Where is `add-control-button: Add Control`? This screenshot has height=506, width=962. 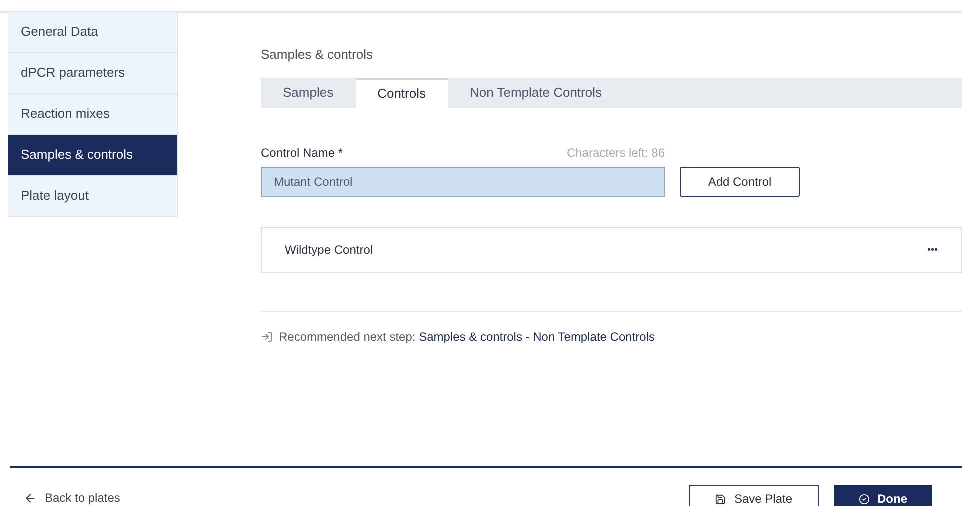 add-control-button: Add Control is located at coordinates (740, 182).